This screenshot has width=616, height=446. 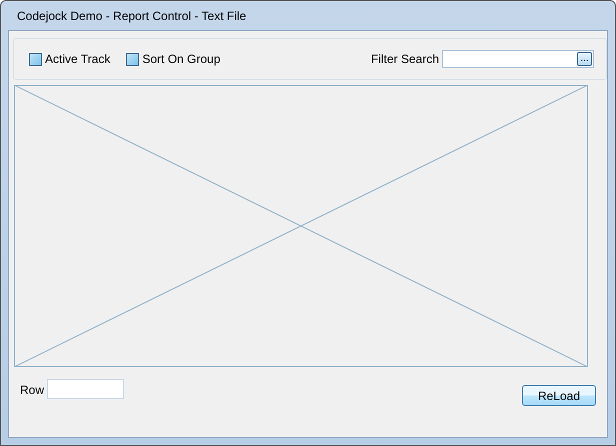 What do you see at coordinates (77, 59) in the screenshot?
I see `checkbox-label: Active Track` at bounding box center [77, 59].